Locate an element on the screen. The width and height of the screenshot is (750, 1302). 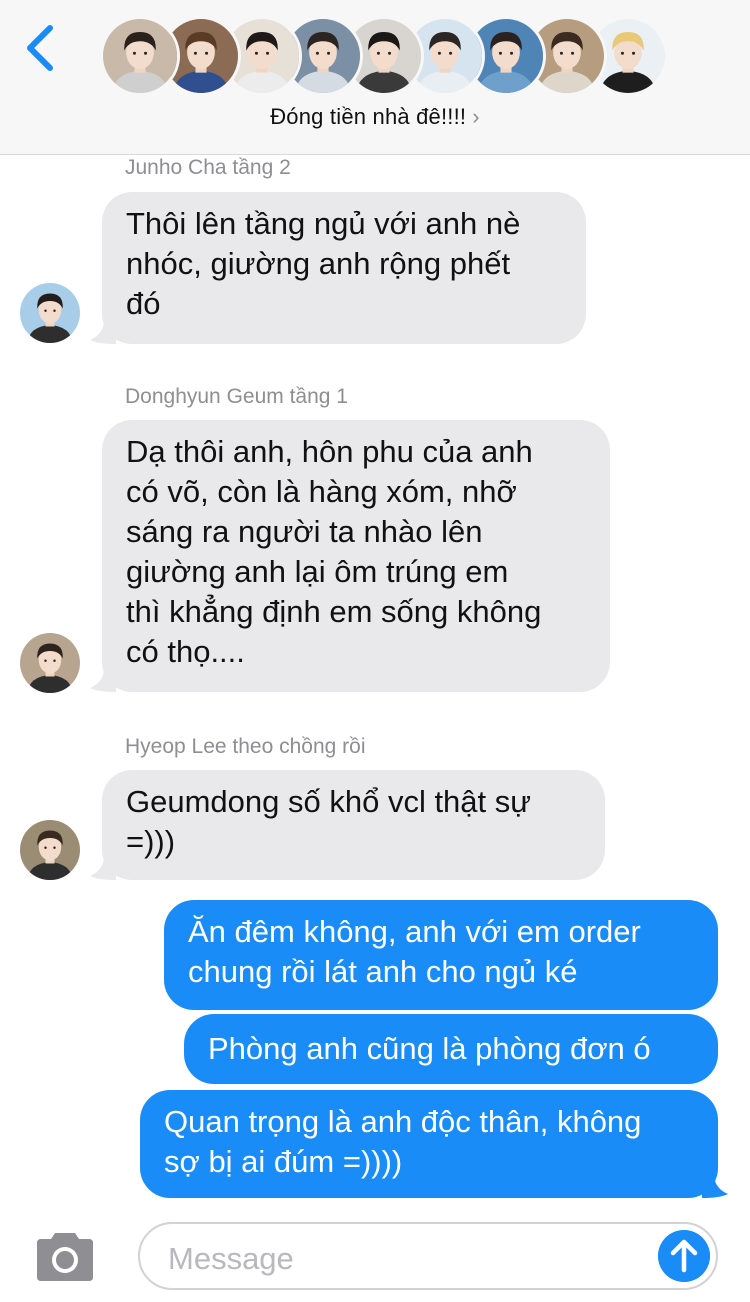
back-chevron-icon is located at coordinates (42, 48).